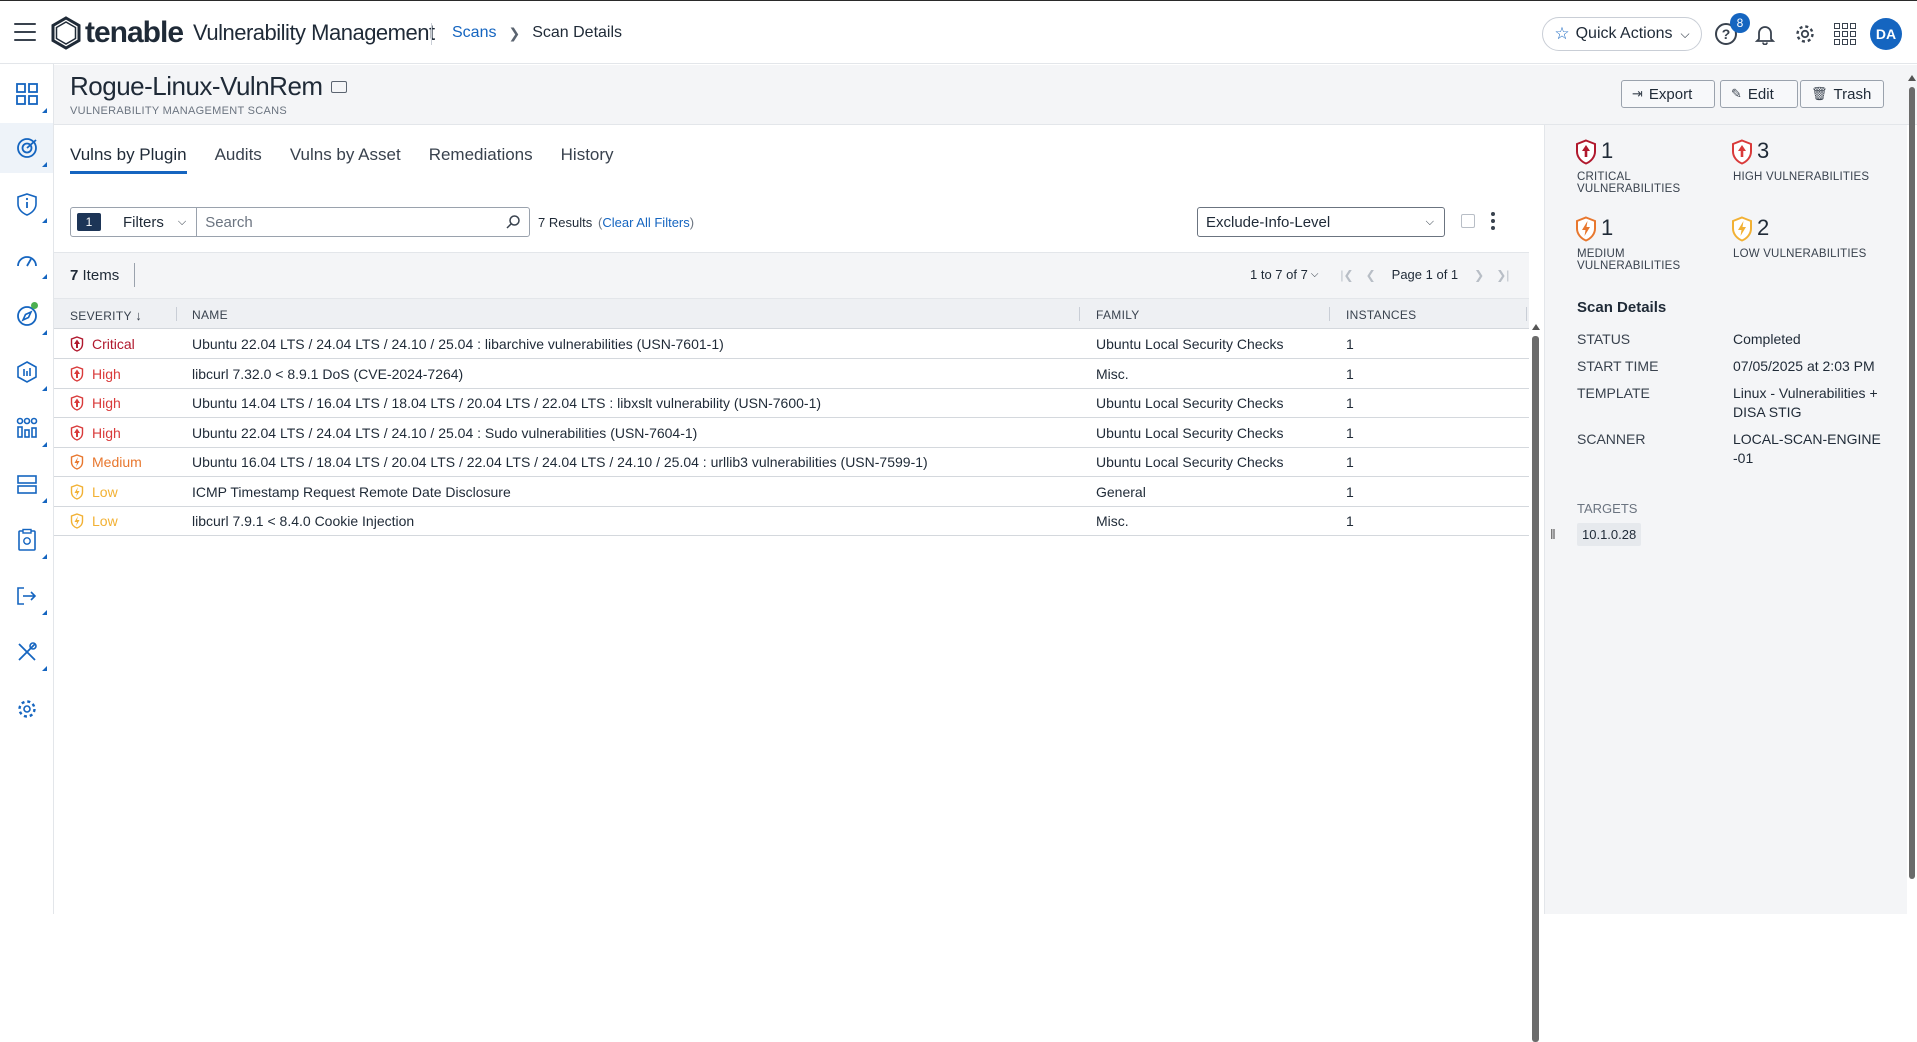 Image resolution: width=1917 pixels, height=1042 pixels. I want to click on more-options-icon, so click(1493, 221).